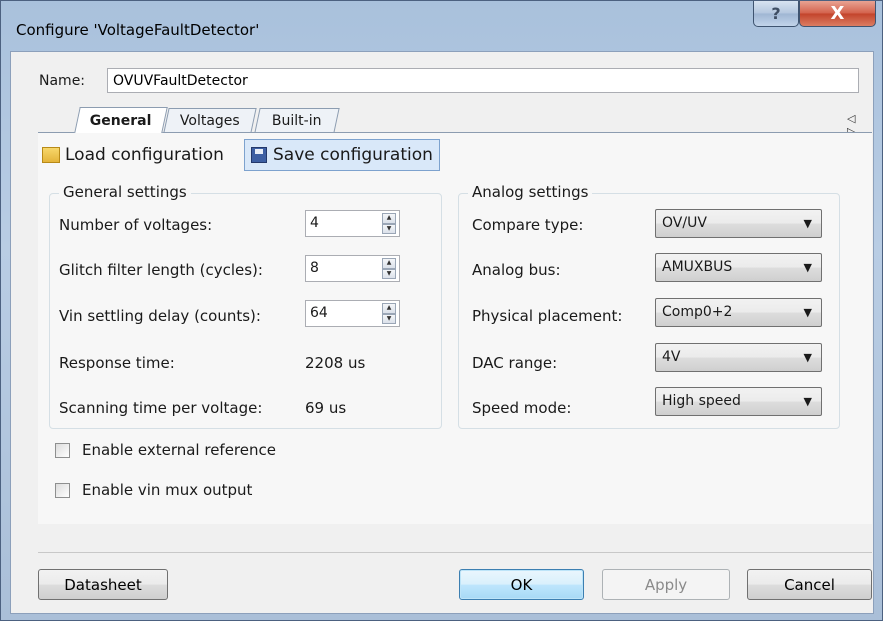  I want to click on analog-bus-label: Analog bus:, so click(516, 270).